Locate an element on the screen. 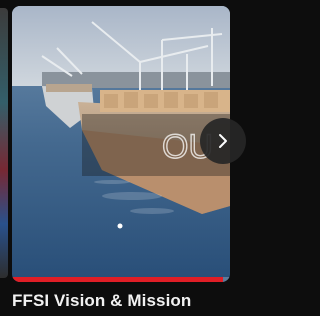  previous-thumbnail-edge is located at coordinates (4, 143).